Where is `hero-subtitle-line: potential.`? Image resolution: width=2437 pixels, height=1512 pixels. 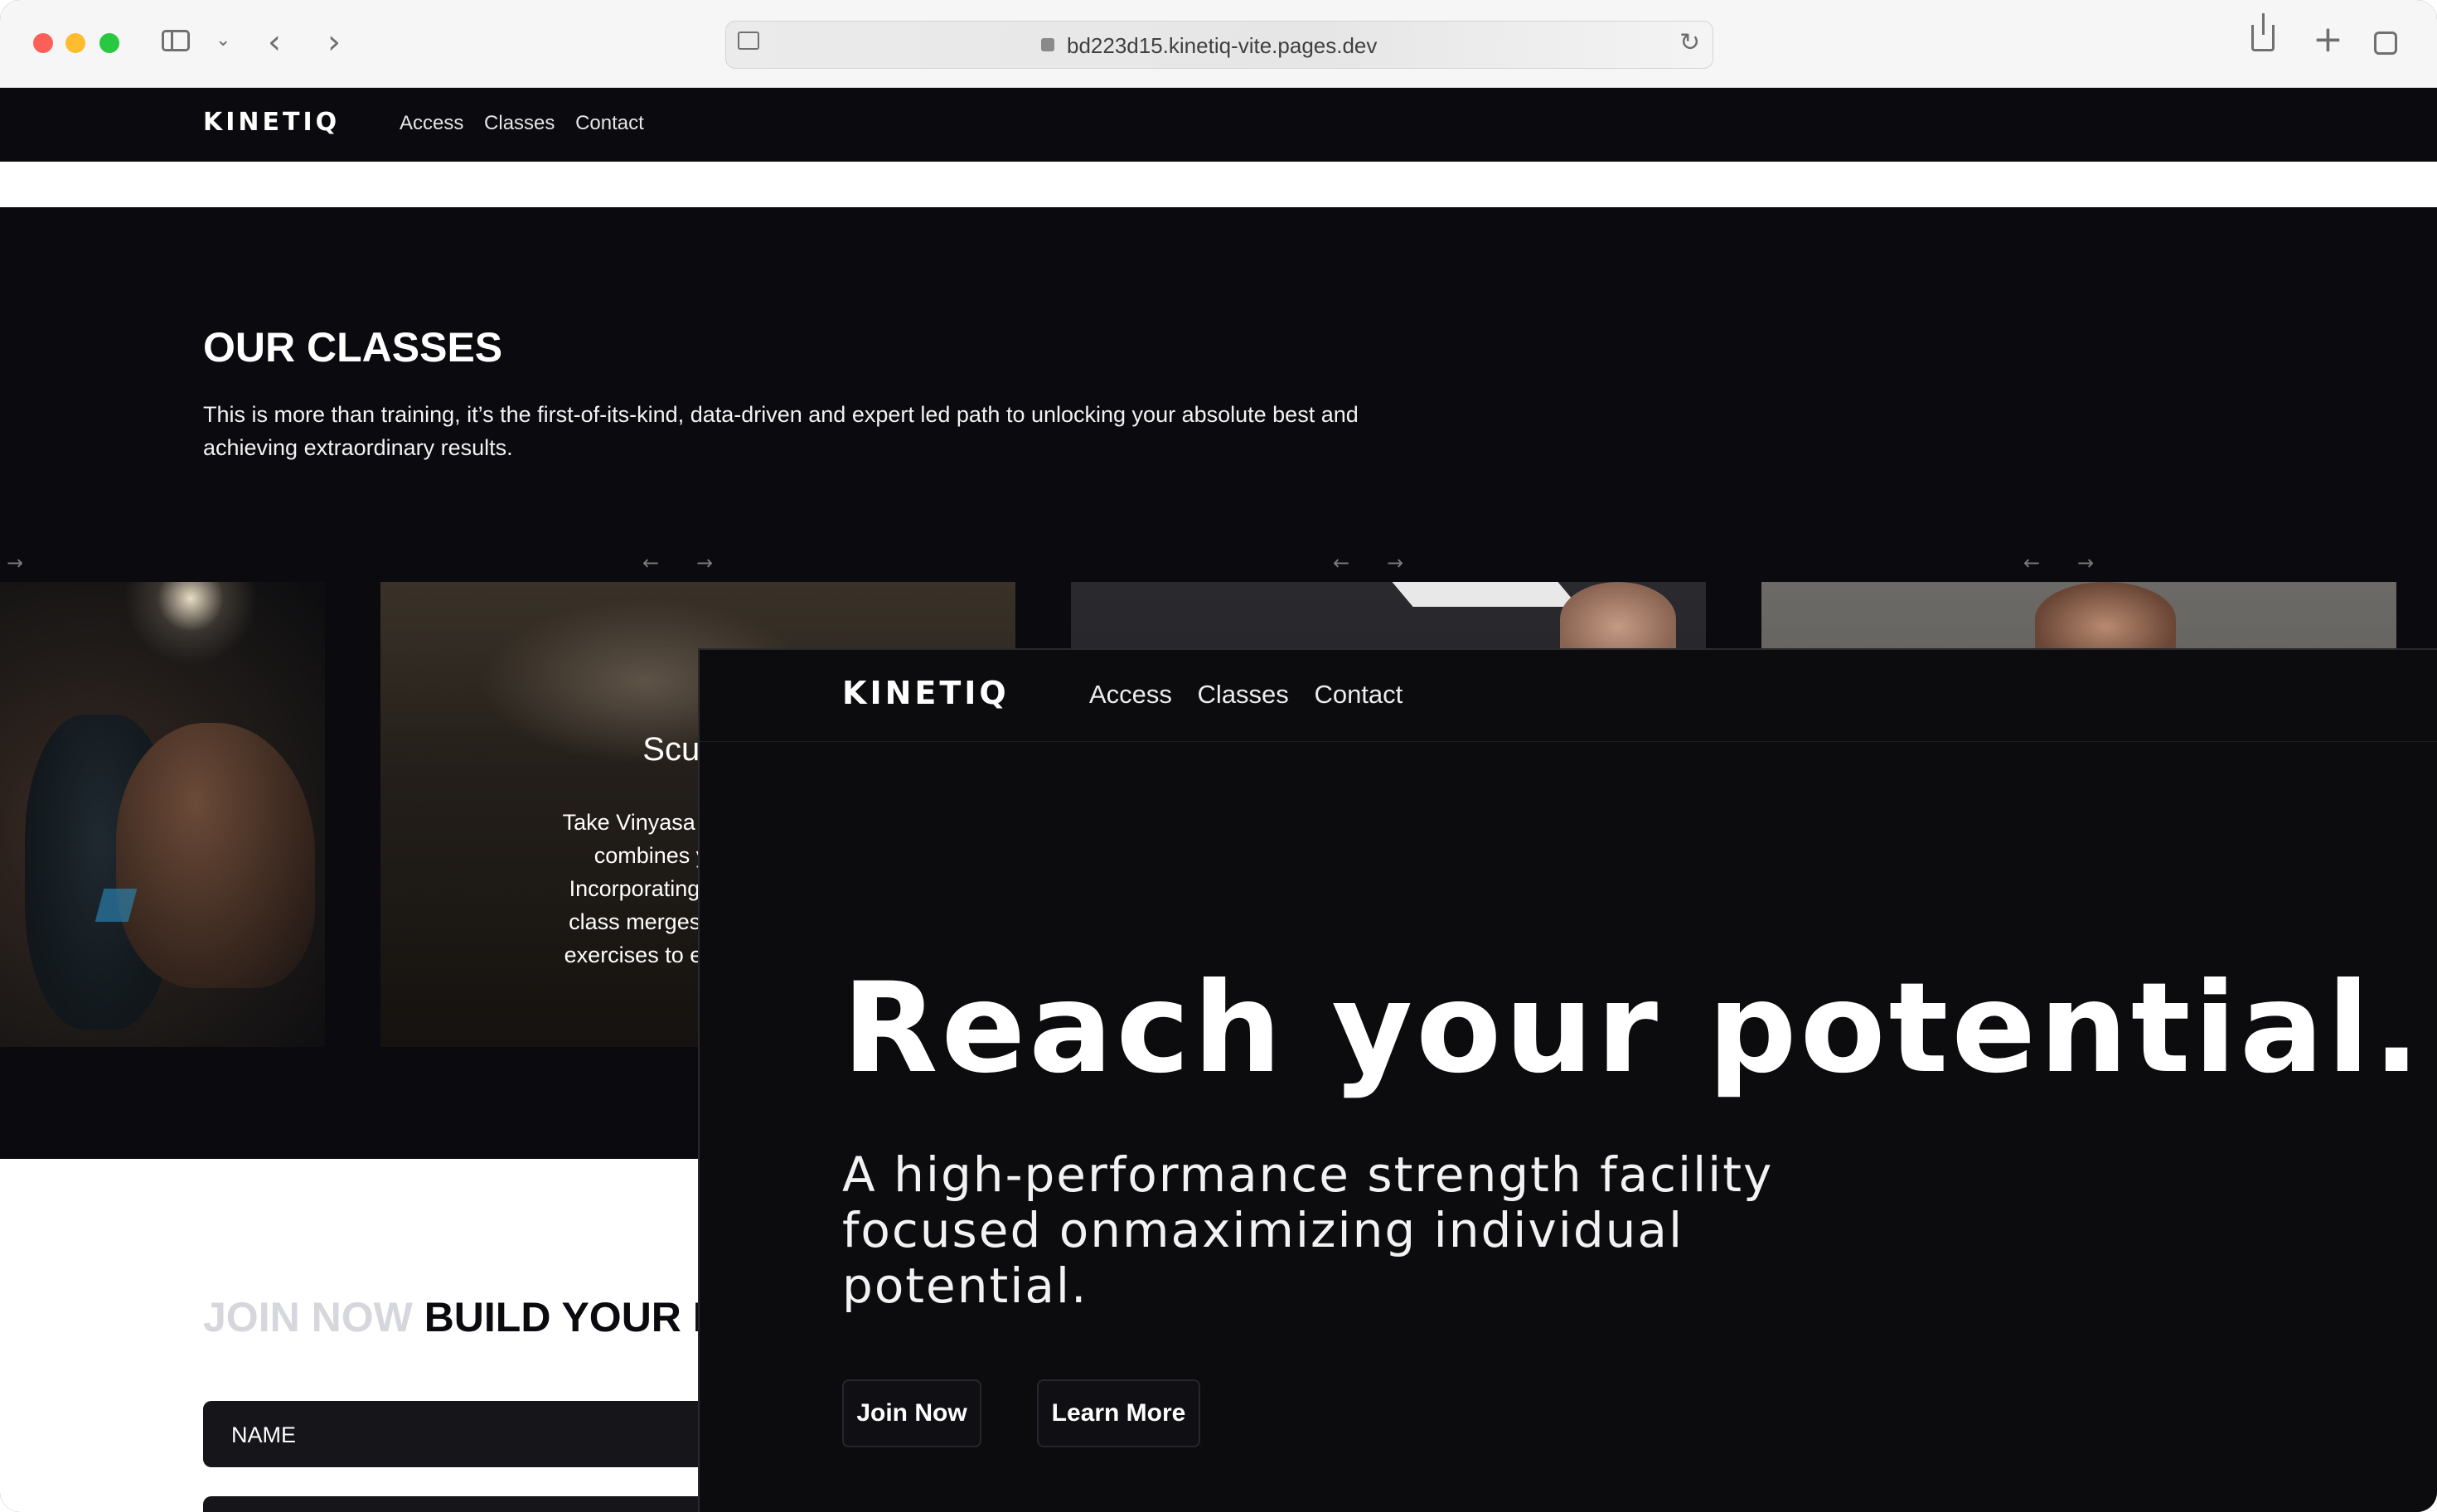 hero-subtitle-line: potential. is located at coordinates (965, 1286).